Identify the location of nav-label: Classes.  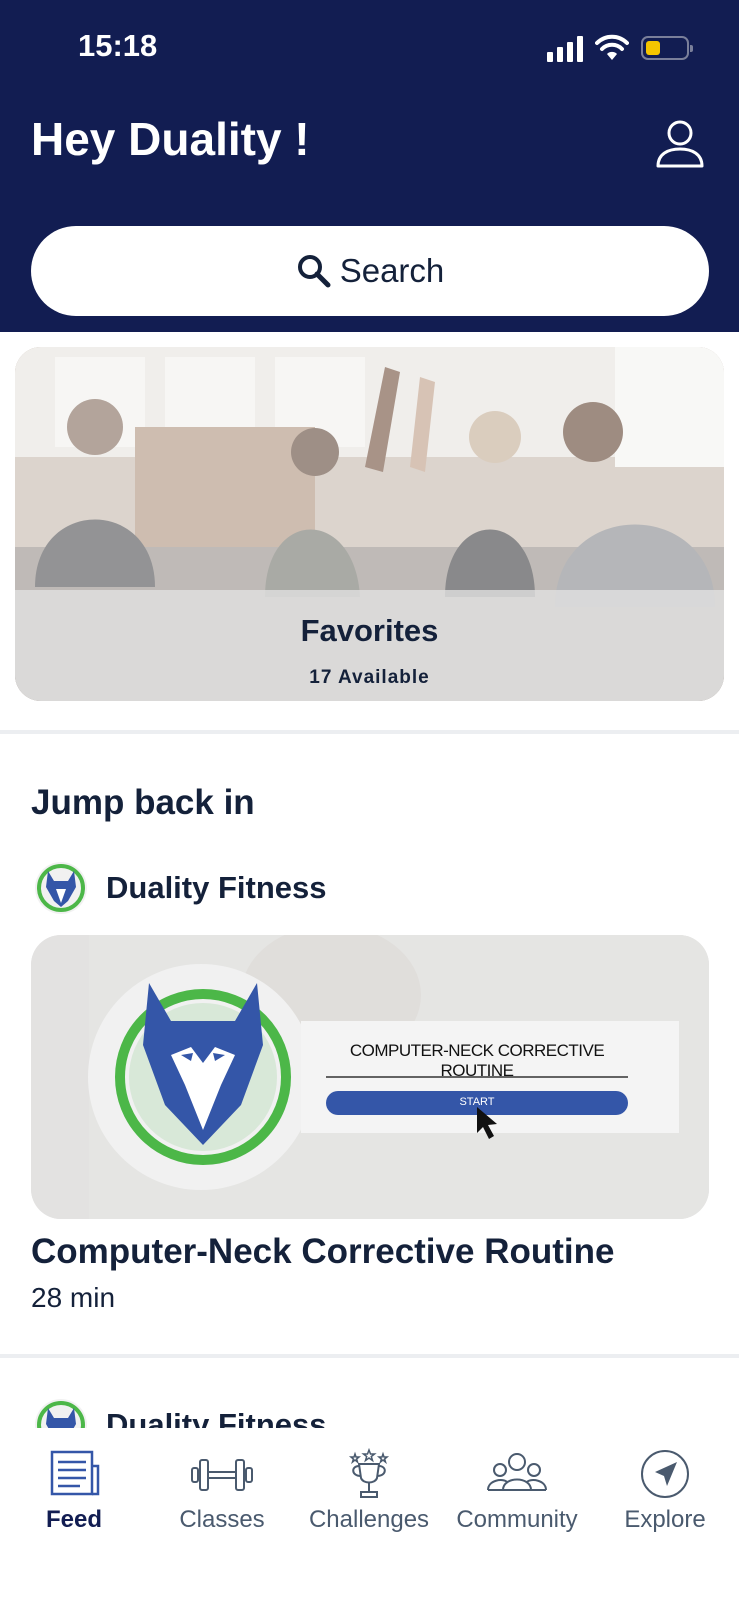
(222, 1519).